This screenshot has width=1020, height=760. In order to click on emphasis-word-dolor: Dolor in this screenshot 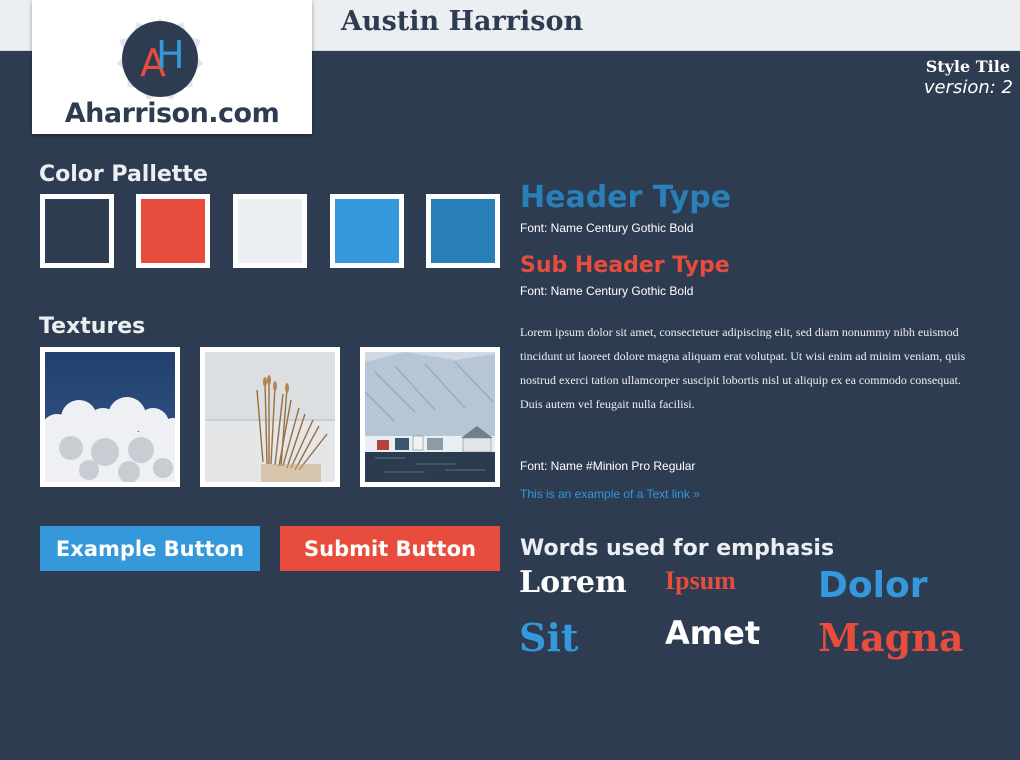, I will do `click(873, 585)`.